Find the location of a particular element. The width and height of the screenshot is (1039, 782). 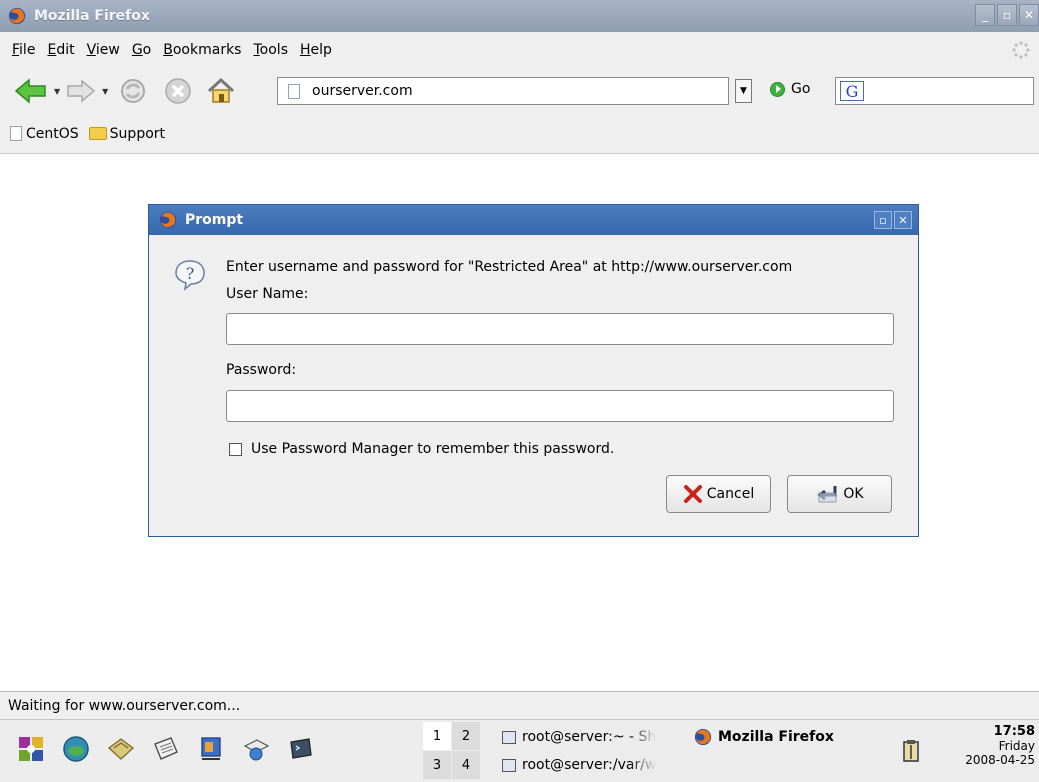

spreadsheet-chart-icon is located at coordinates (256, 750).